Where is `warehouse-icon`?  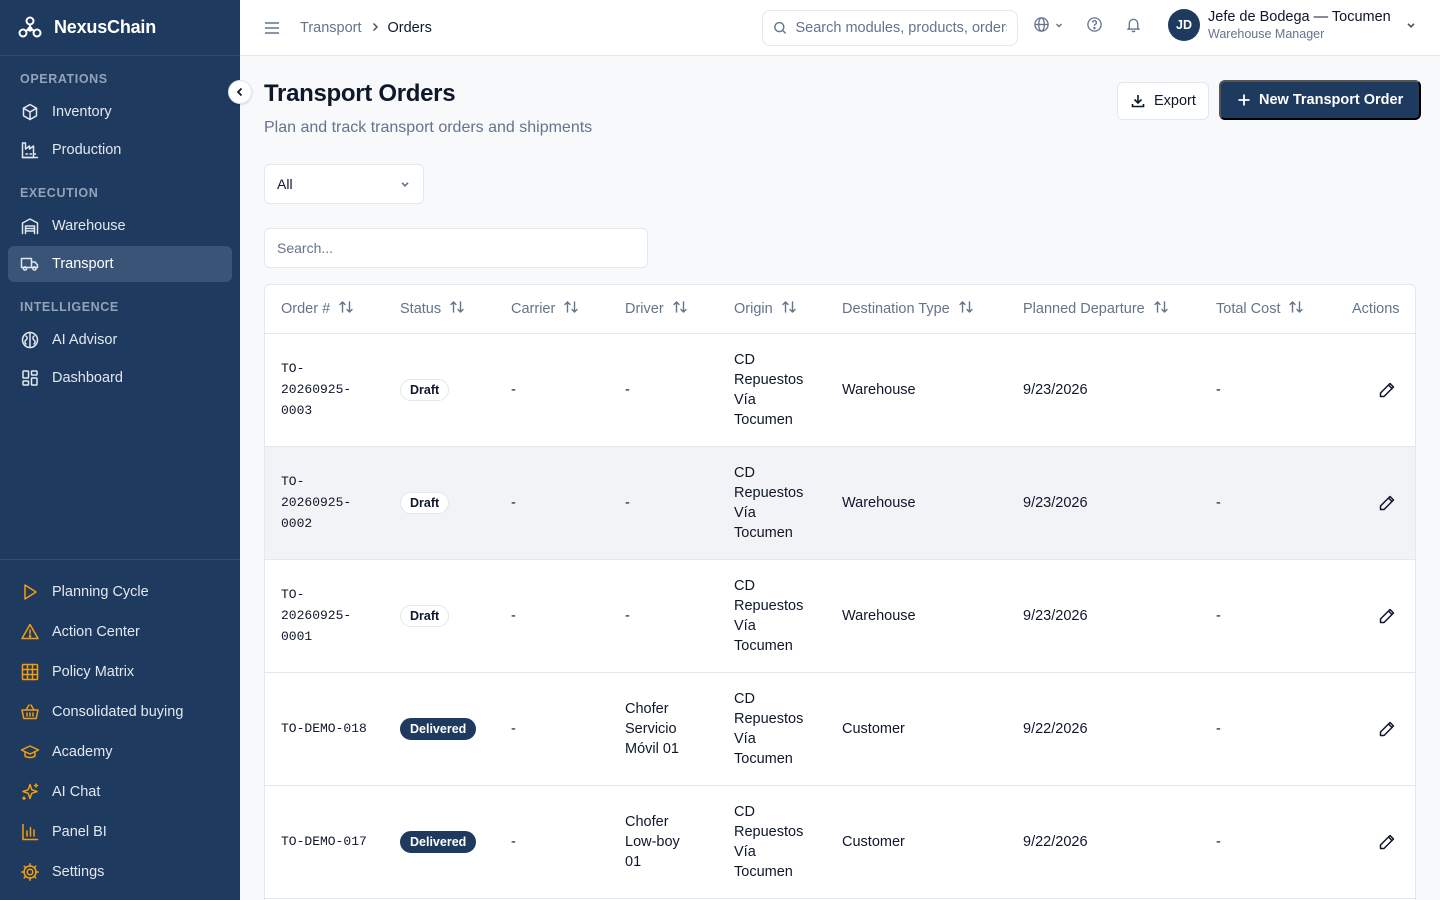
warehouse-icon is located at coordinates (30, 226).